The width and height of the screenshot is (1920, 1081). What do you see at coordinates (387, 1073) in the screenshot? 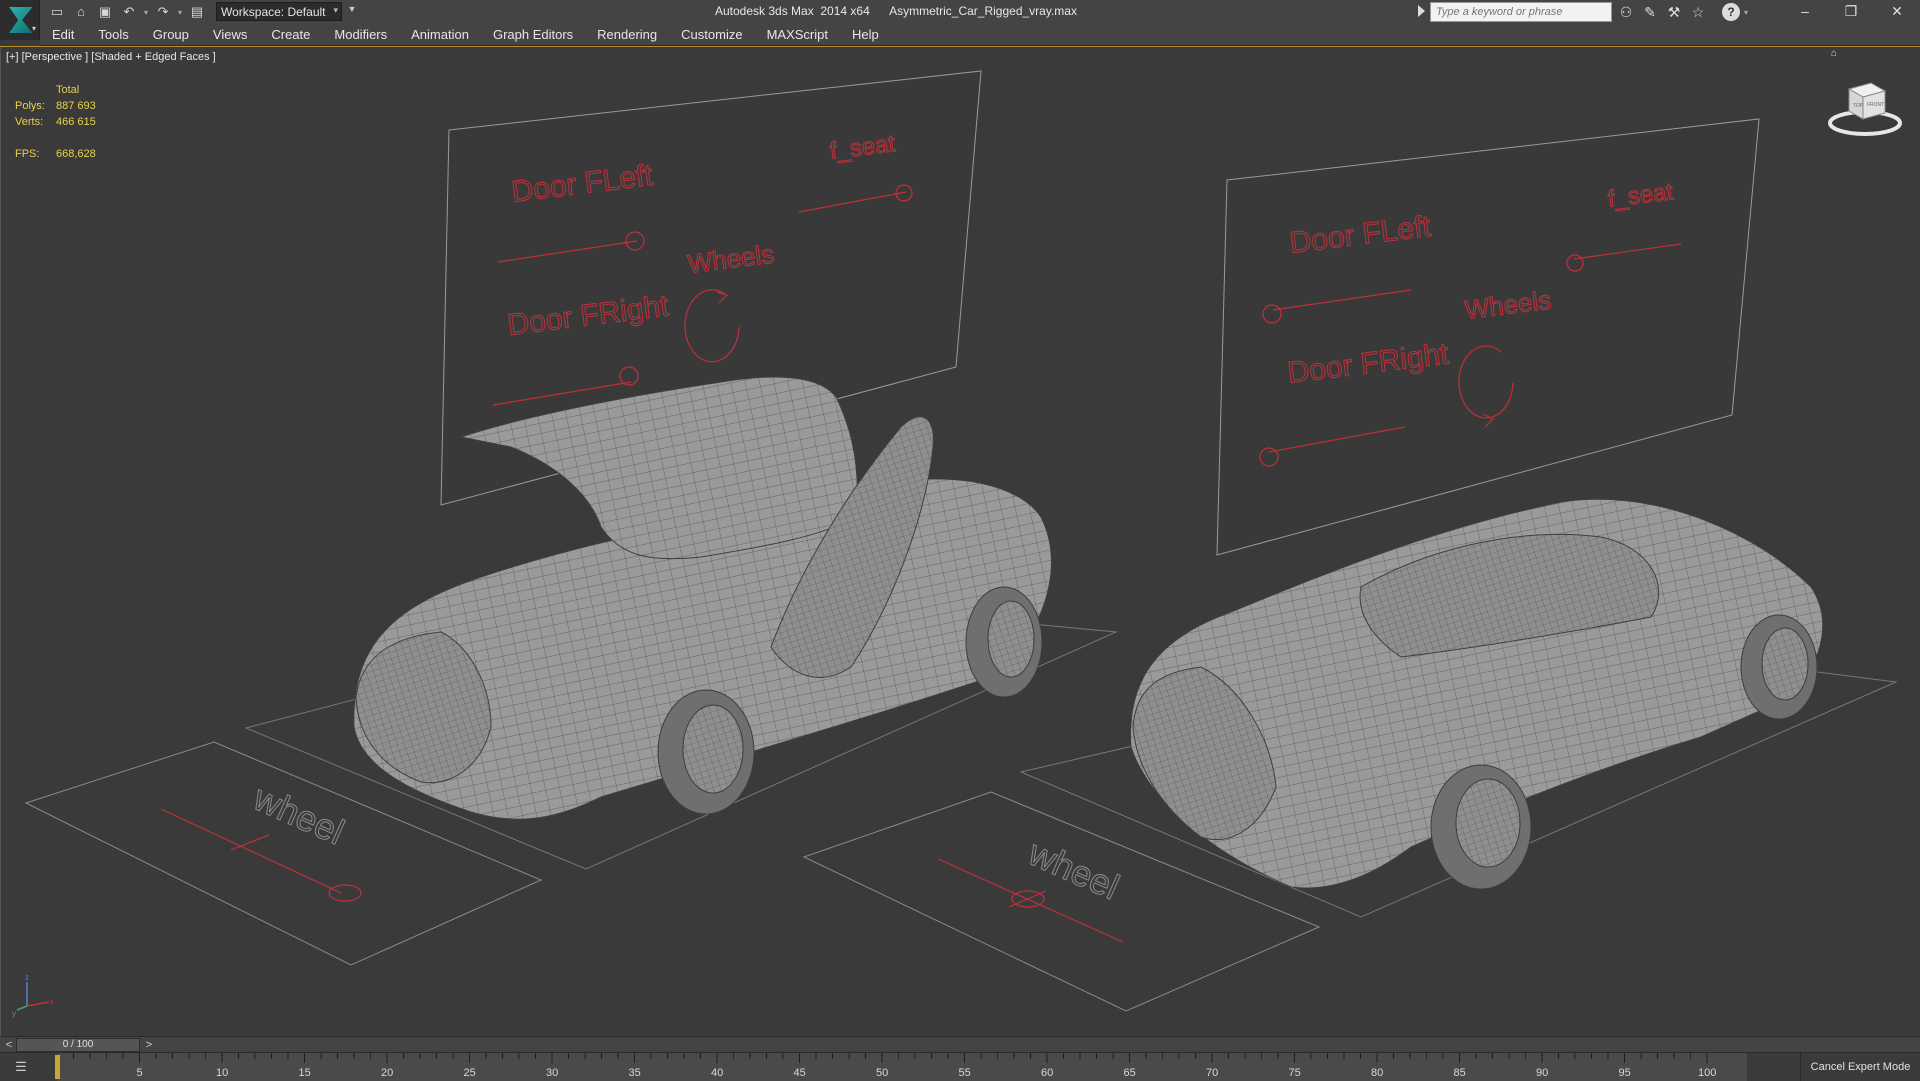
I see `timeline-tick-label: 20` at bounding box center [387, 1073].